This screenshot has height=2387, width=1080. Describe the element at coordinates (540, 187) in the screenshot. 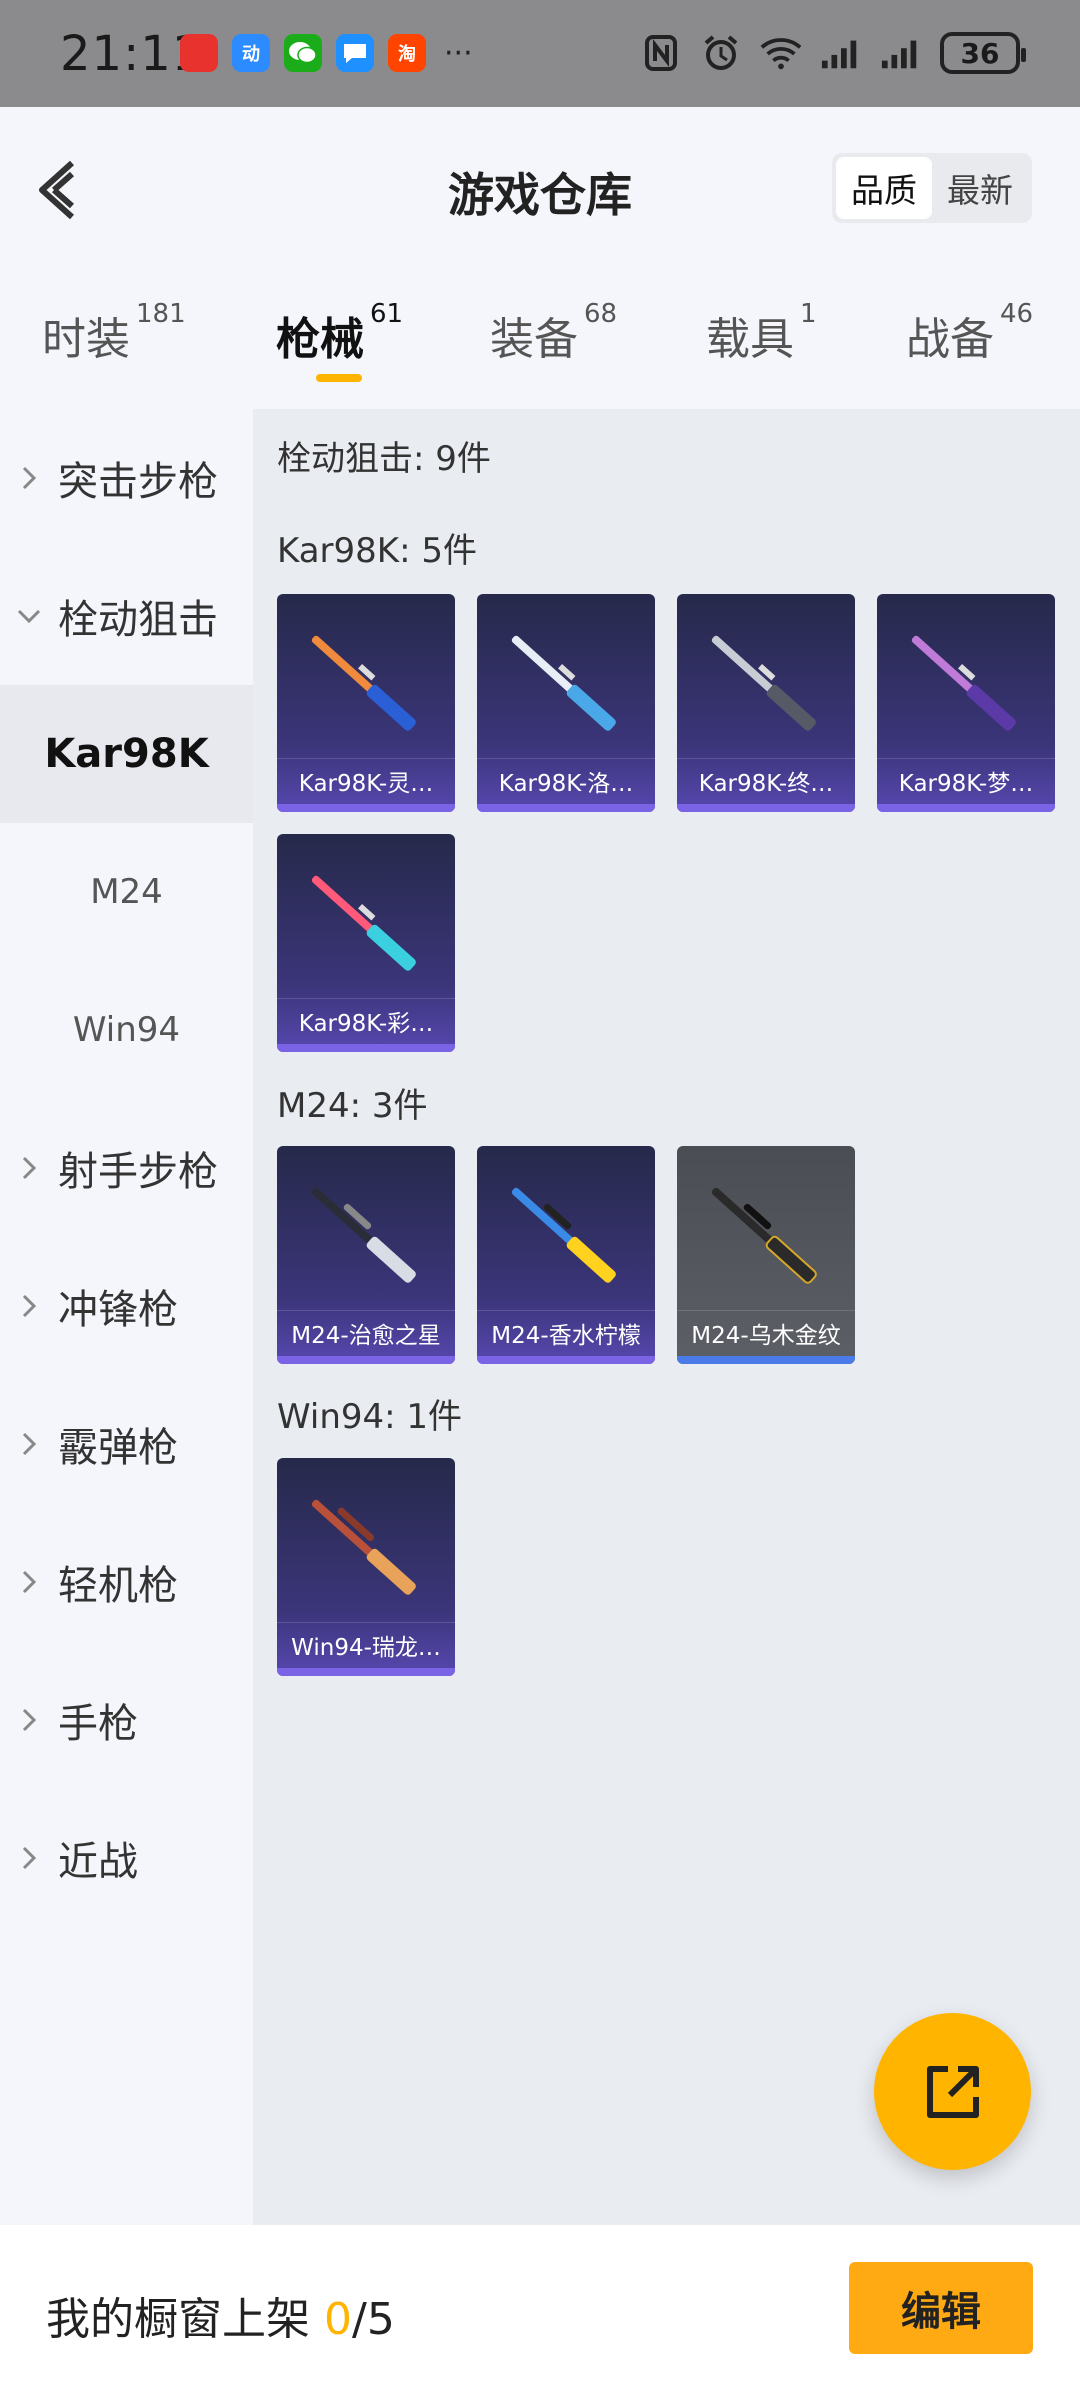

I see `header: 游戏仓库 品质 最新` at that location.